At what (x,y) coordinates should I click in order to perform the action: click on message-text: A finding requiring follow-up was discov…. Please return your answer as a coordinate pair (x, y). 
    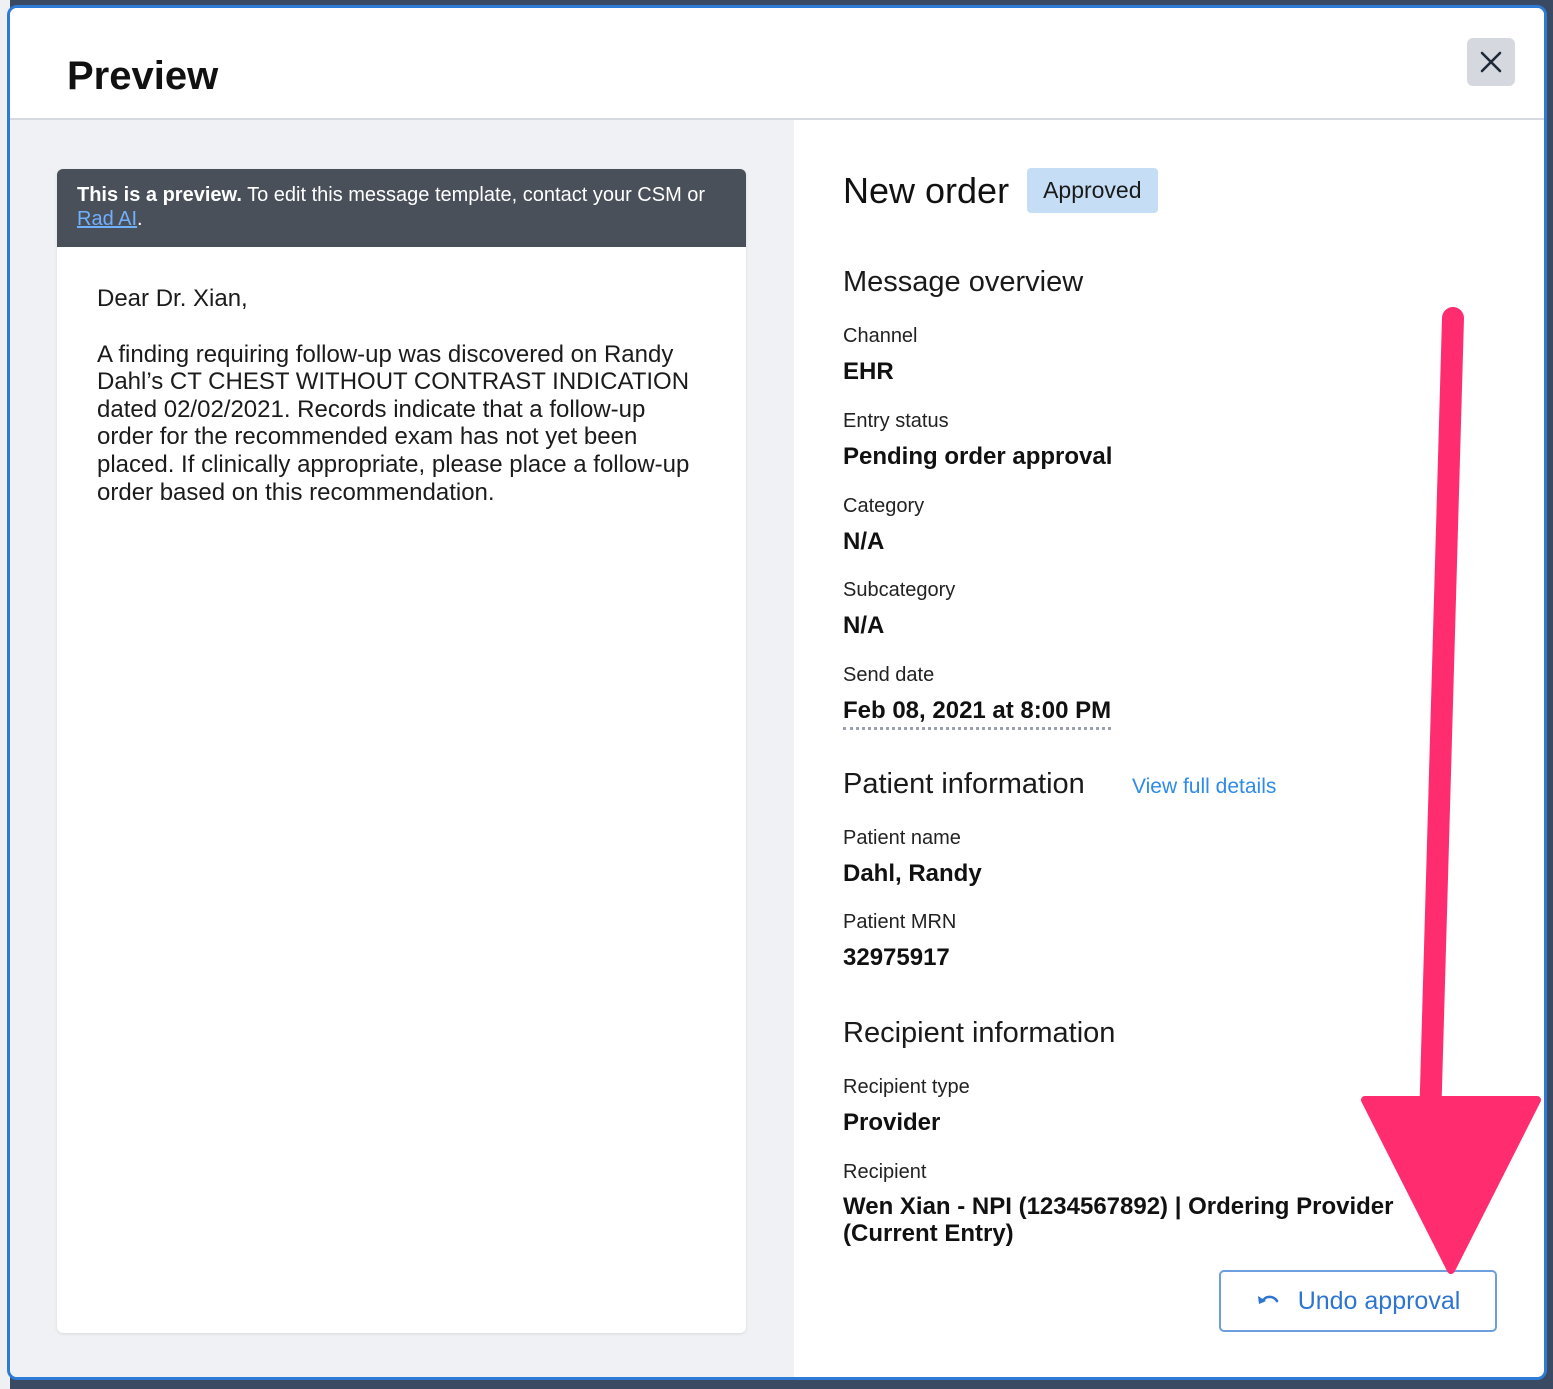
    Looking at the image, I should click on (393, 423).